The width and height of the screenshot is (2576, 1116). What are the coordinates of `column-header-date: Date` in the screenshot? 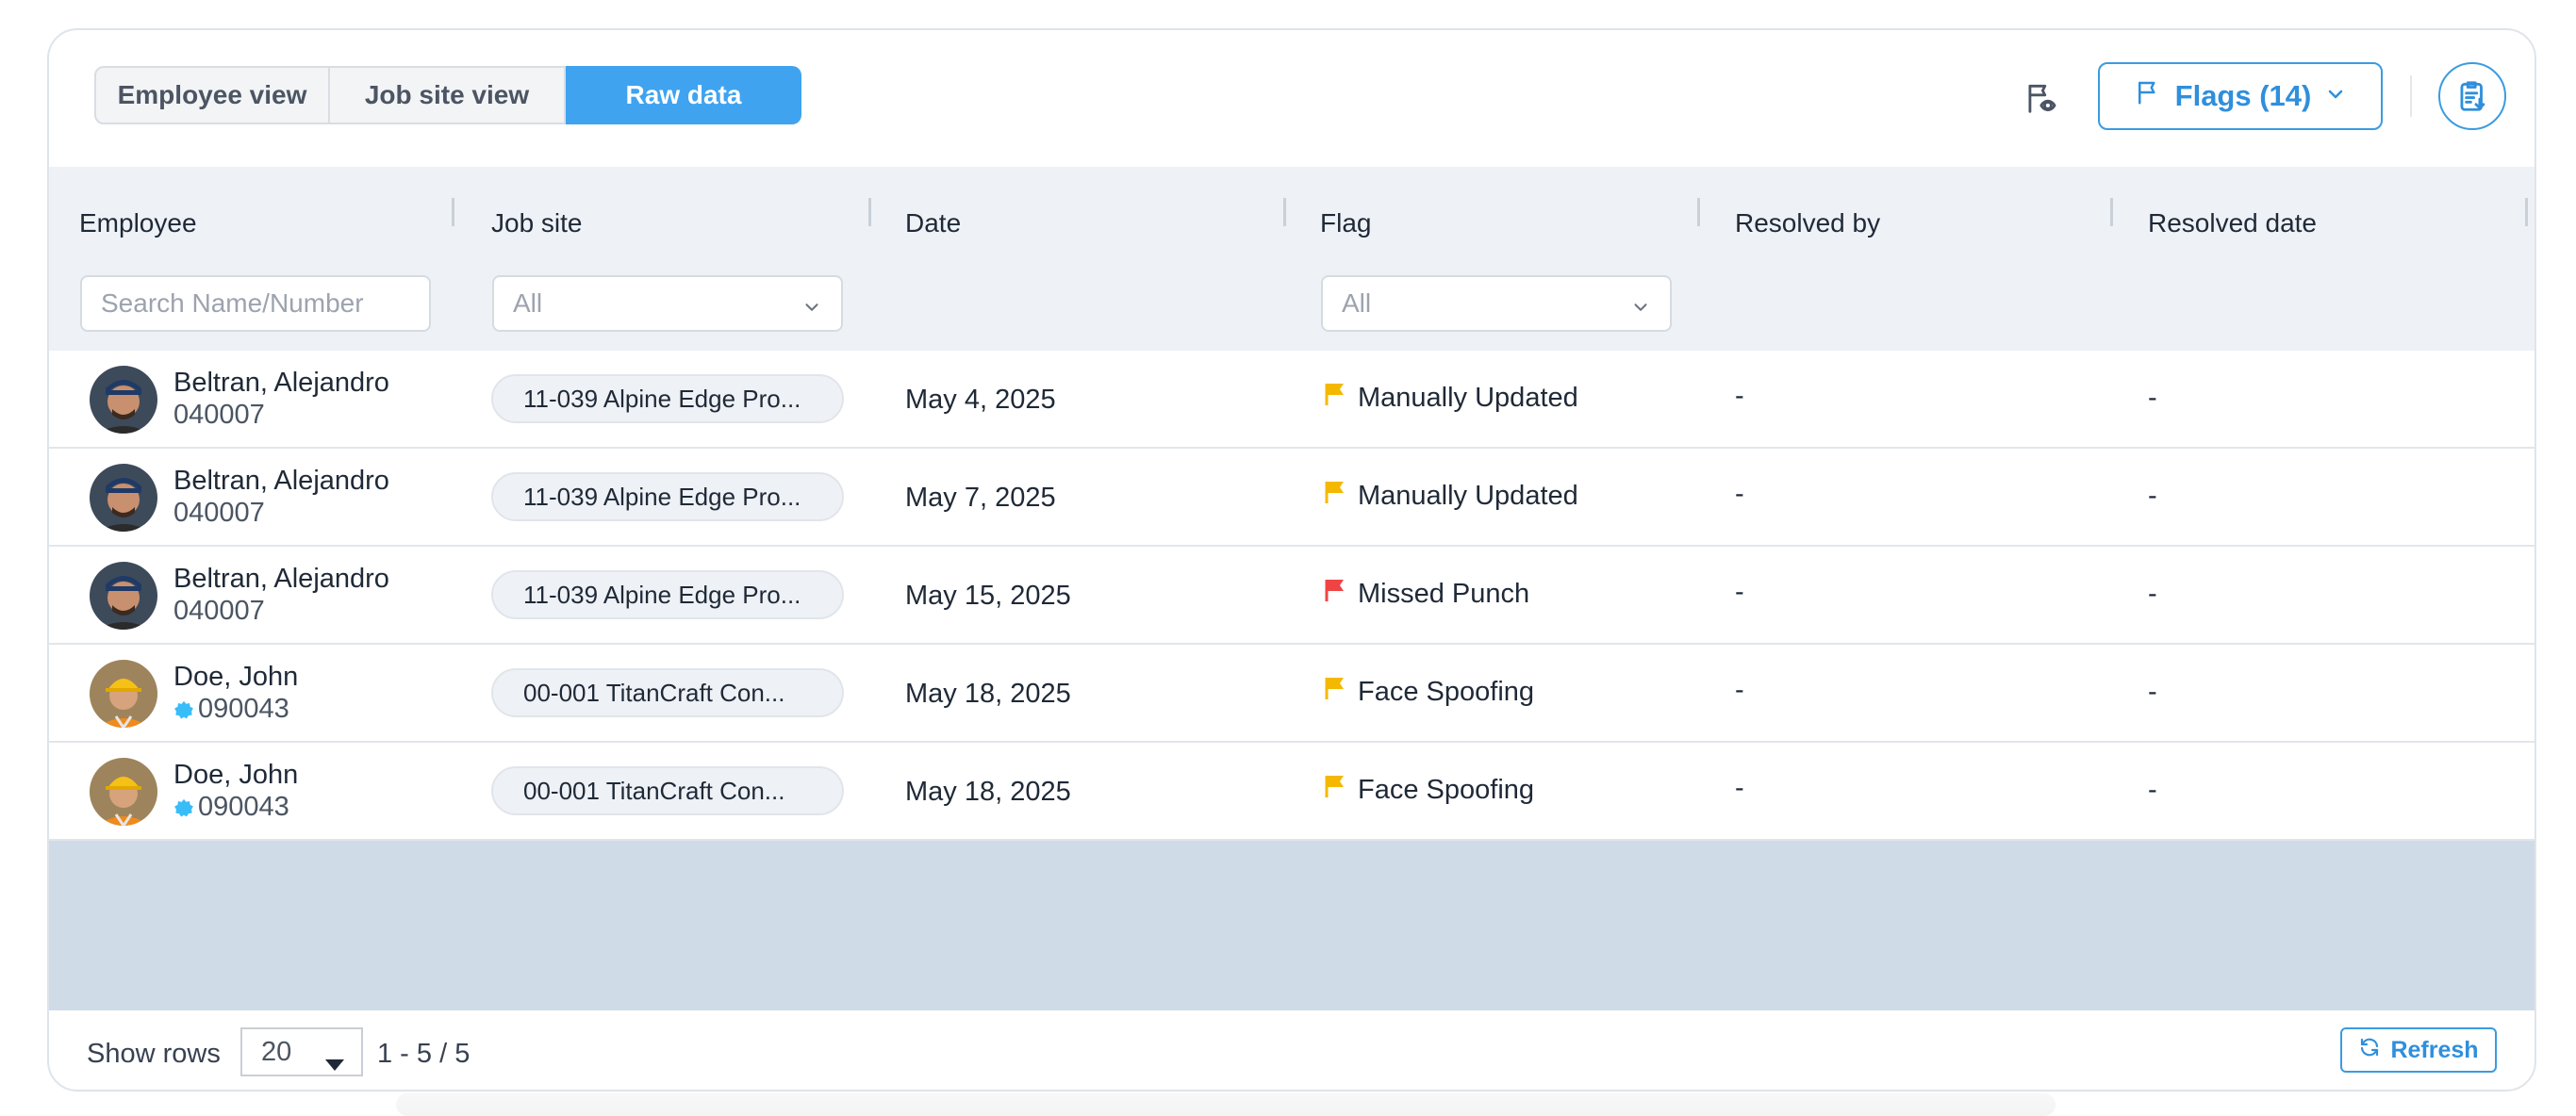 It's located at (933, 223).